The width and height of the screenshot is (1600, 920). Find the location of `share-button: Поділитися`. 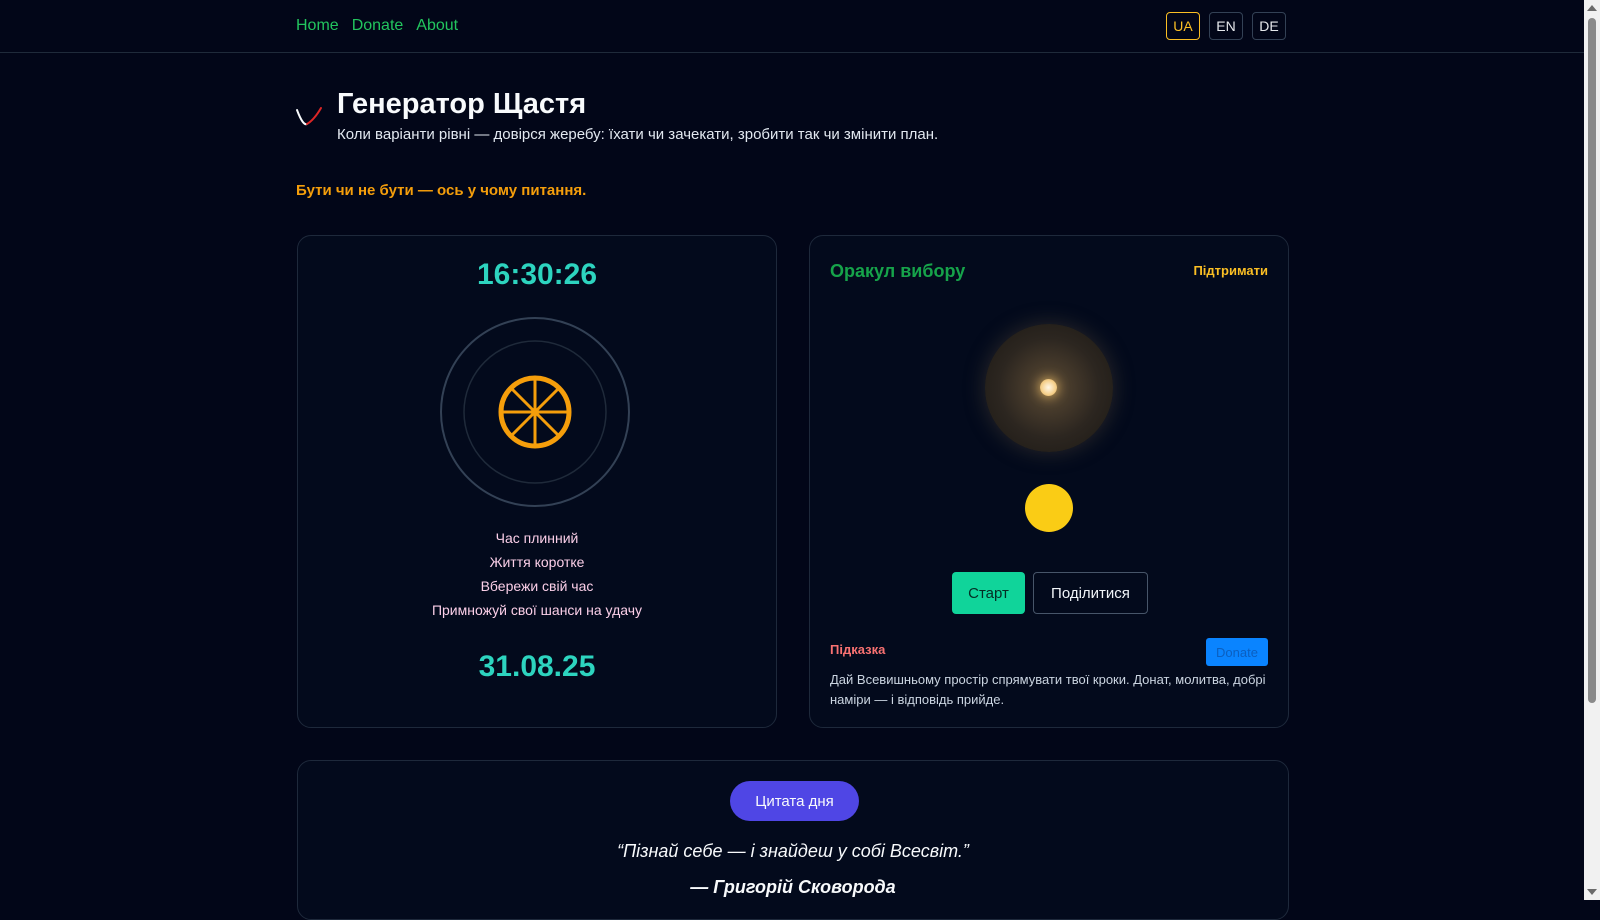

share-button: Поділитися is located at coordinates (1090, 593).